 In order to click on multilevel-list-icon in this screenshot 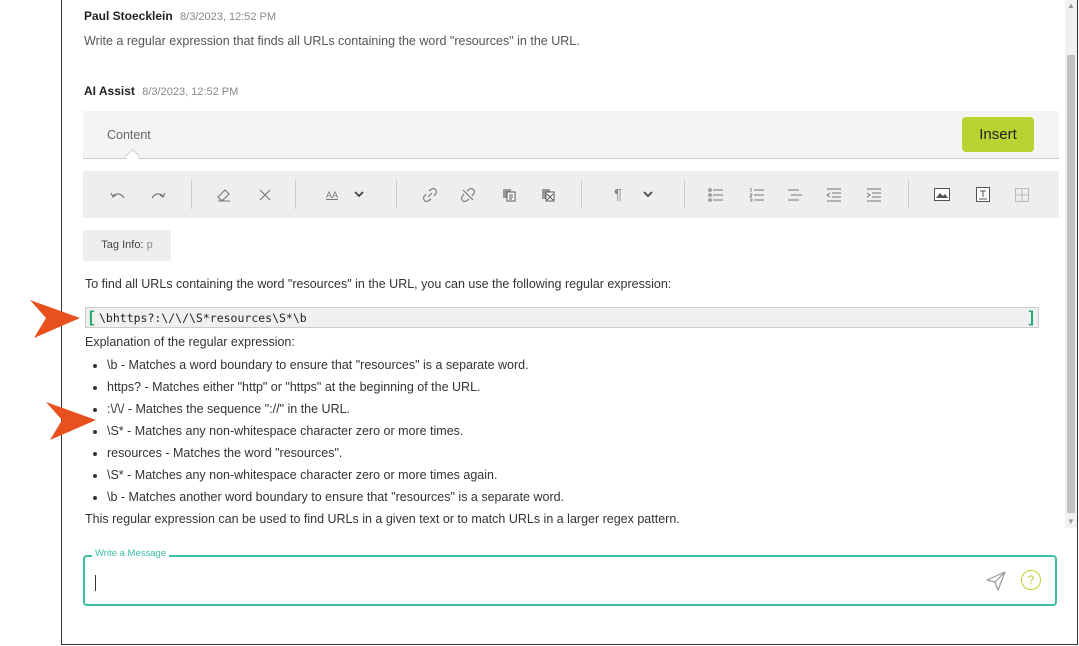, I will do `click(795, 194)`.